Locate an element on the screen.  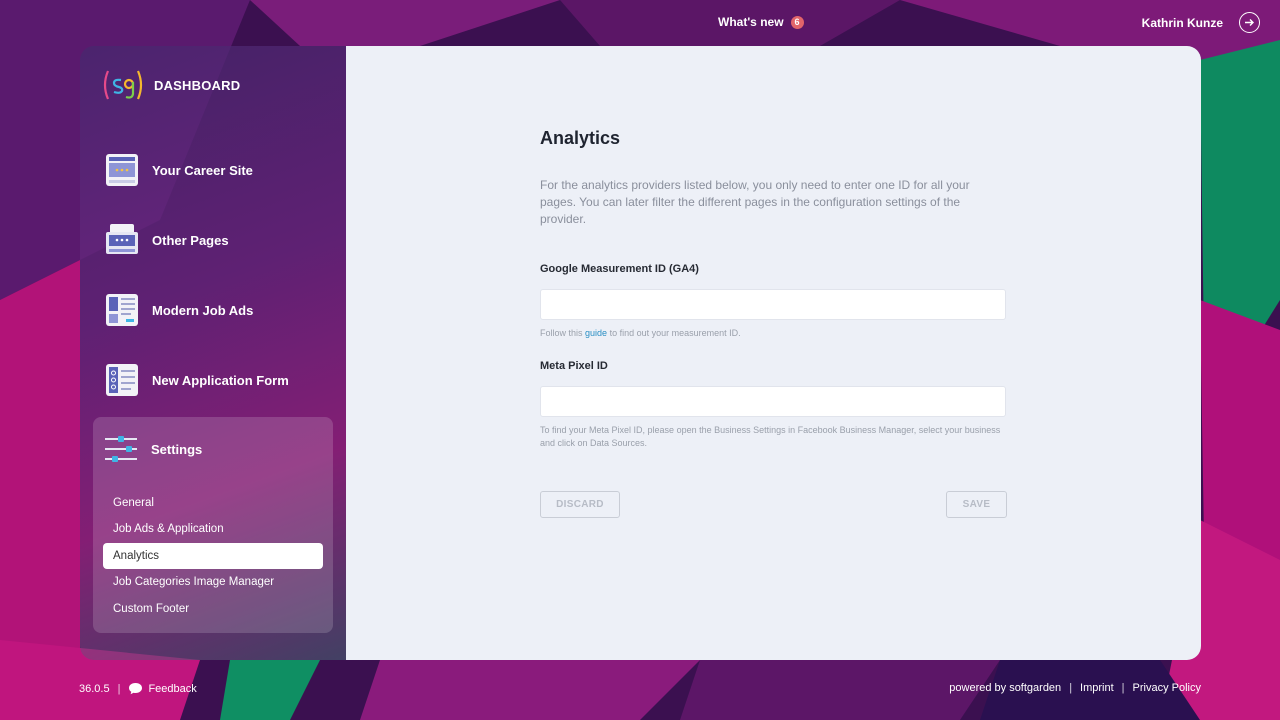
softgarden-logo-icon is located at coordinates (123, 85).